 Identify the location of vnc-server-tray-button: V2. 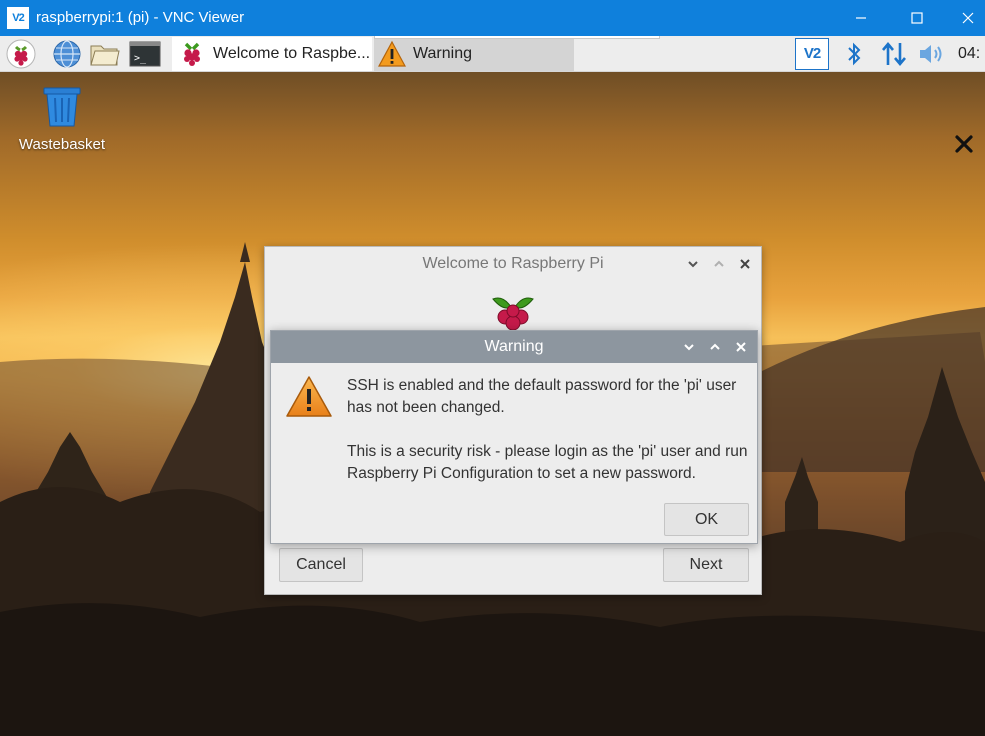
(812, 54).